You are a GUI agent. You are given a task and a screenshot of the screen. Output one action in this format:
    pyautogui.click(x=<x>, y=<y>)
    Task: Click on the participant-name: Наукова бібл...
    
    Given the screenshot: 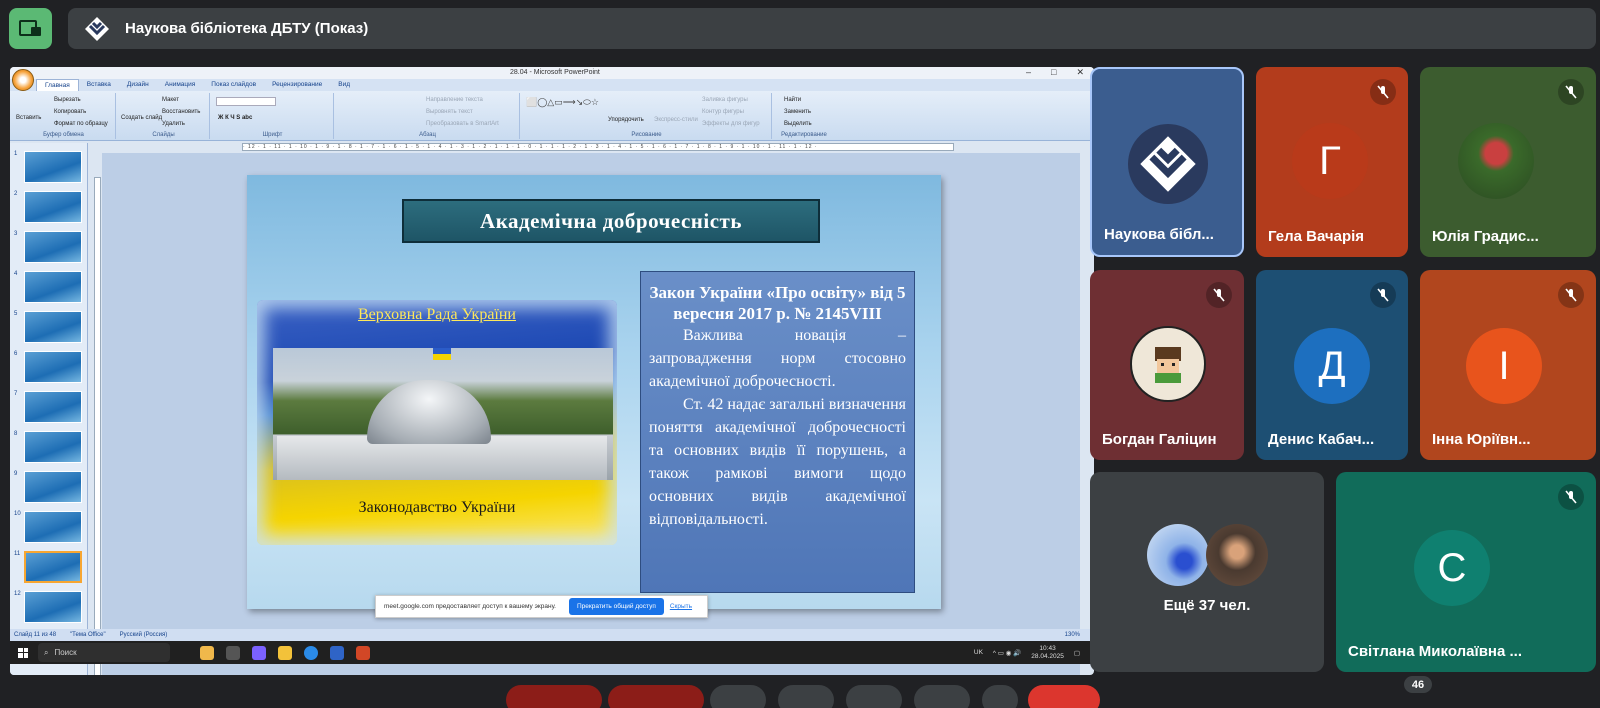 What is the action you would take?
    pyautogui.click(x=1159, y=234)
    